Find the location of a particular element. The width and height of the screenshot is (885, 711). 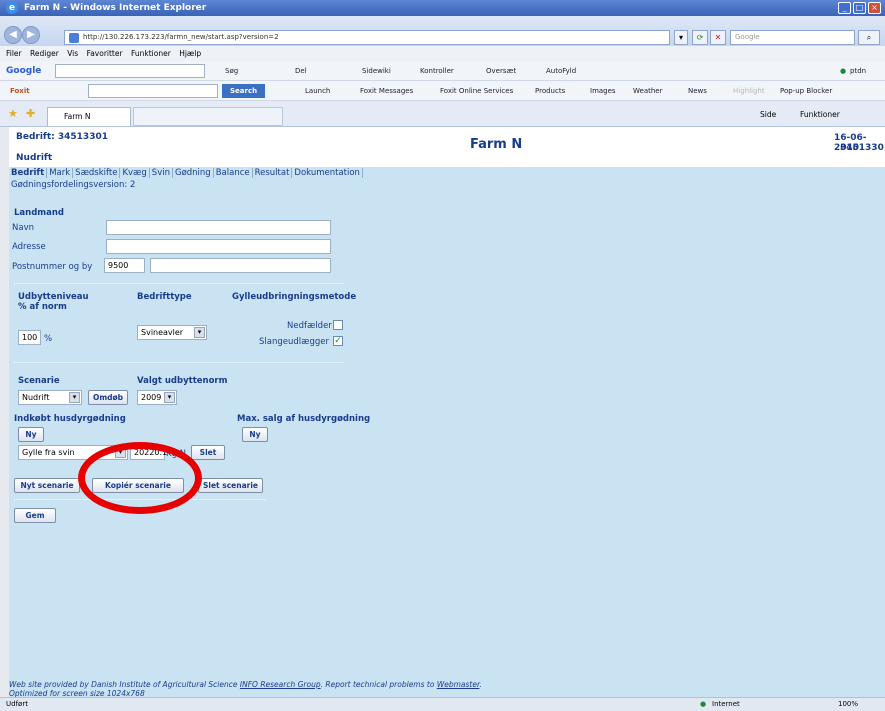

add-favorites-icon: ✚ is located at coordinates (30, 113).